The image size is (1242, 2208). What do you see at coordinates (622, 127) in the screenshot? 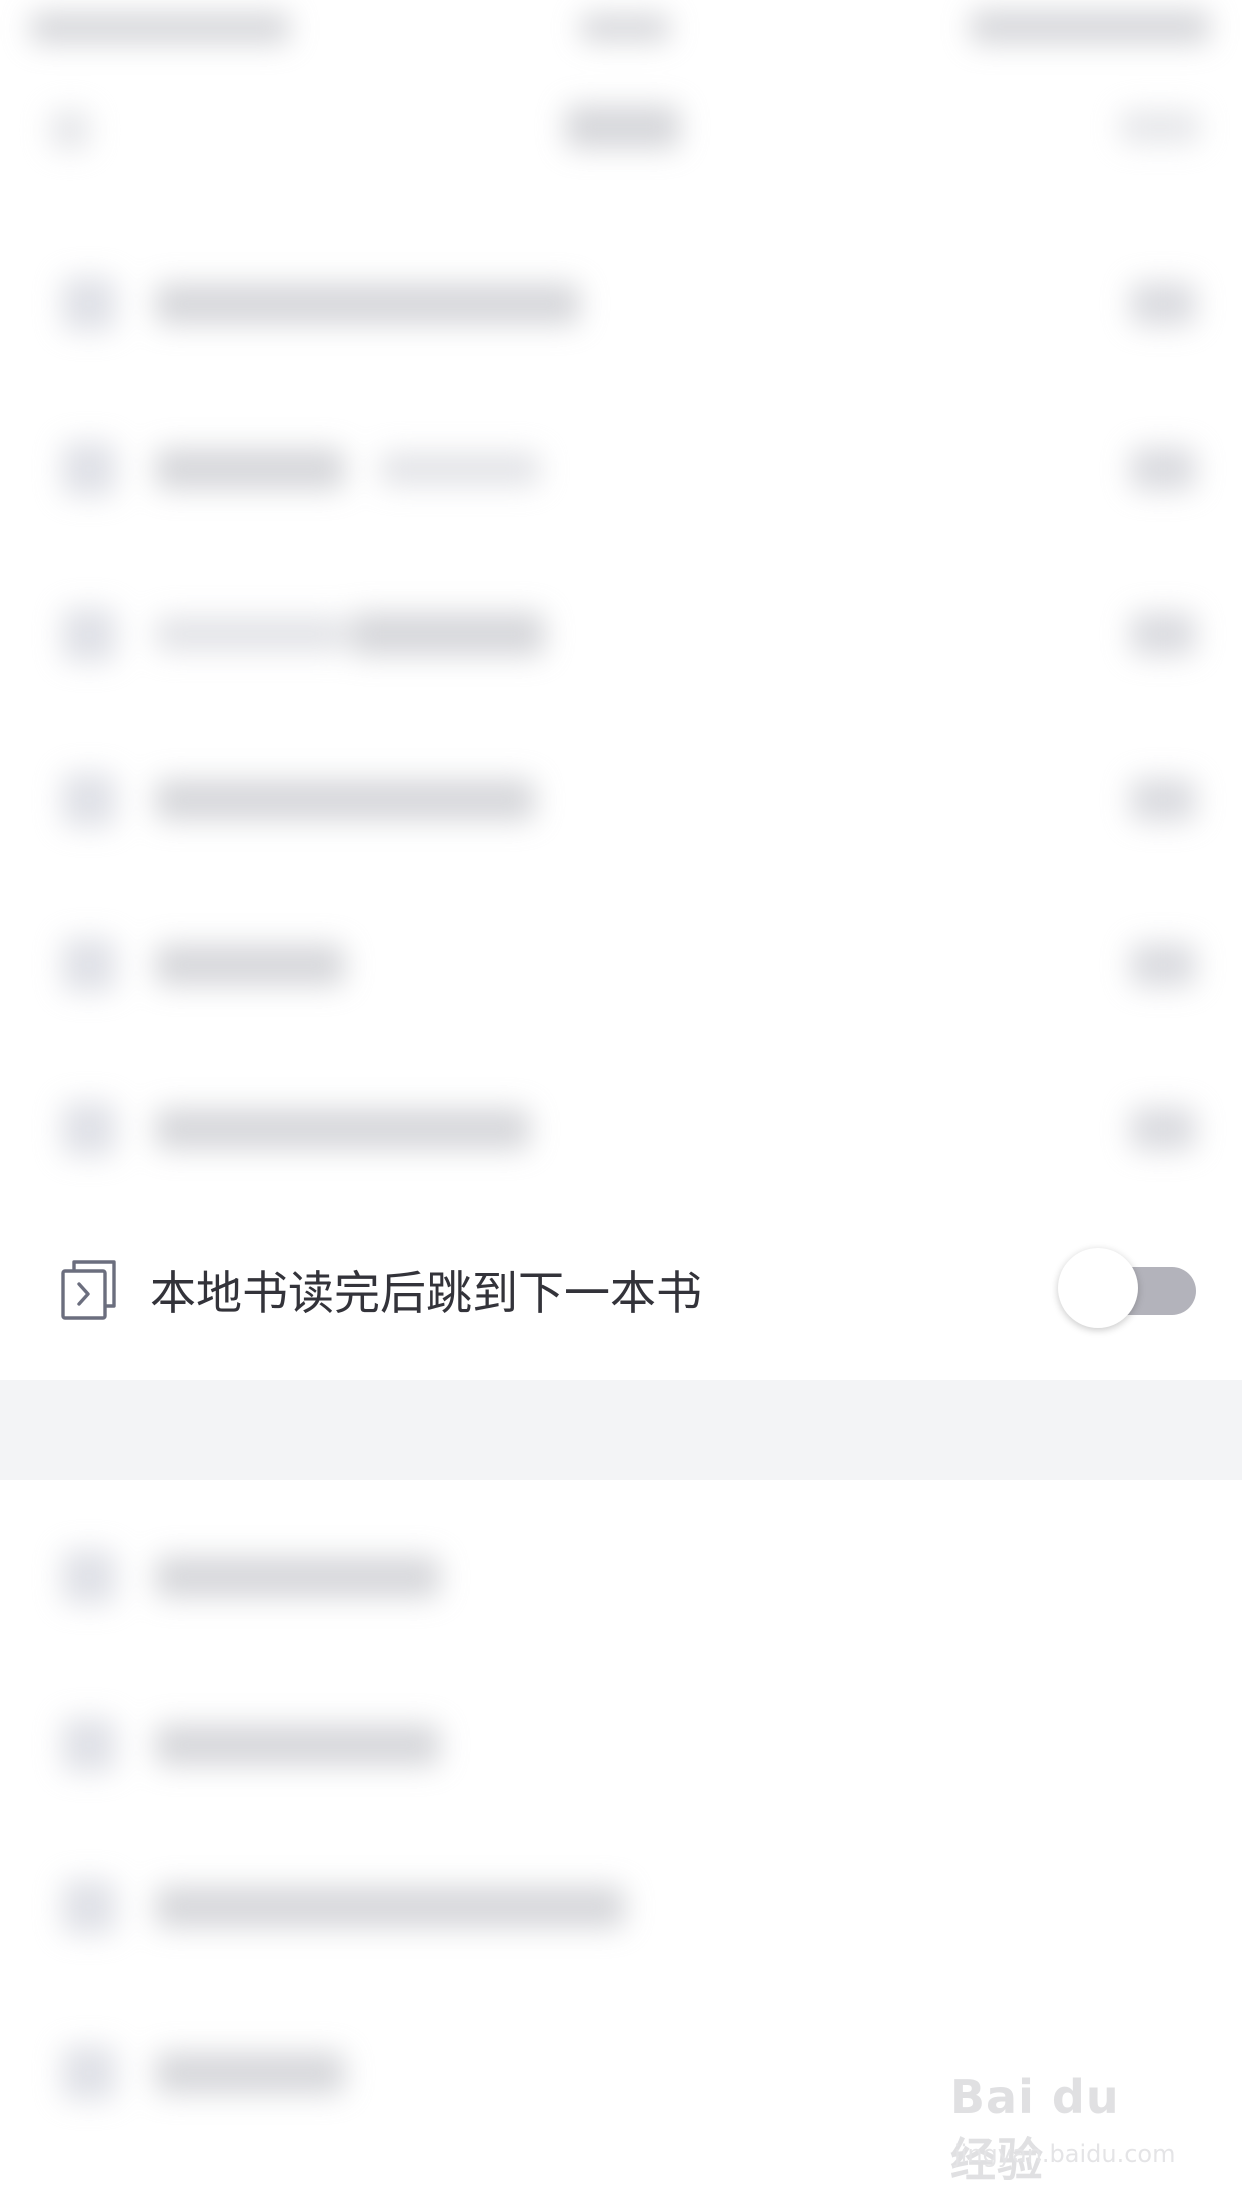
I see `nav-title-blur` at bounding box center [622, 127].